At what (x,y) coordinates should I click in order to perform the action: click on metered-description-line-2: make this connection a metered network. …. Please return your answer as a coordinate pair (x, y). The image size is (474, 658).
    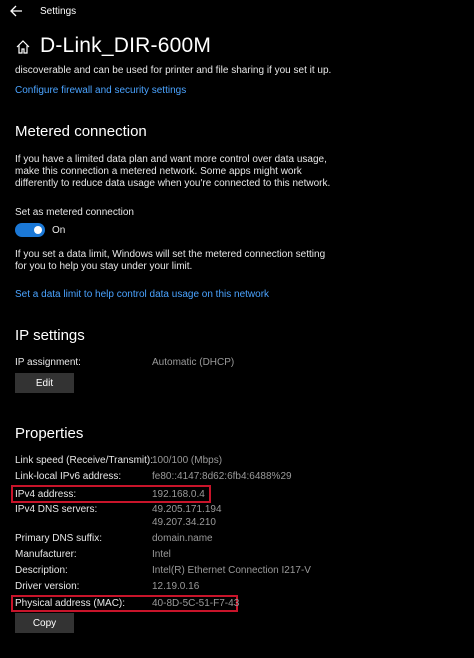
    Looking at the image, I should click on (158, 171).